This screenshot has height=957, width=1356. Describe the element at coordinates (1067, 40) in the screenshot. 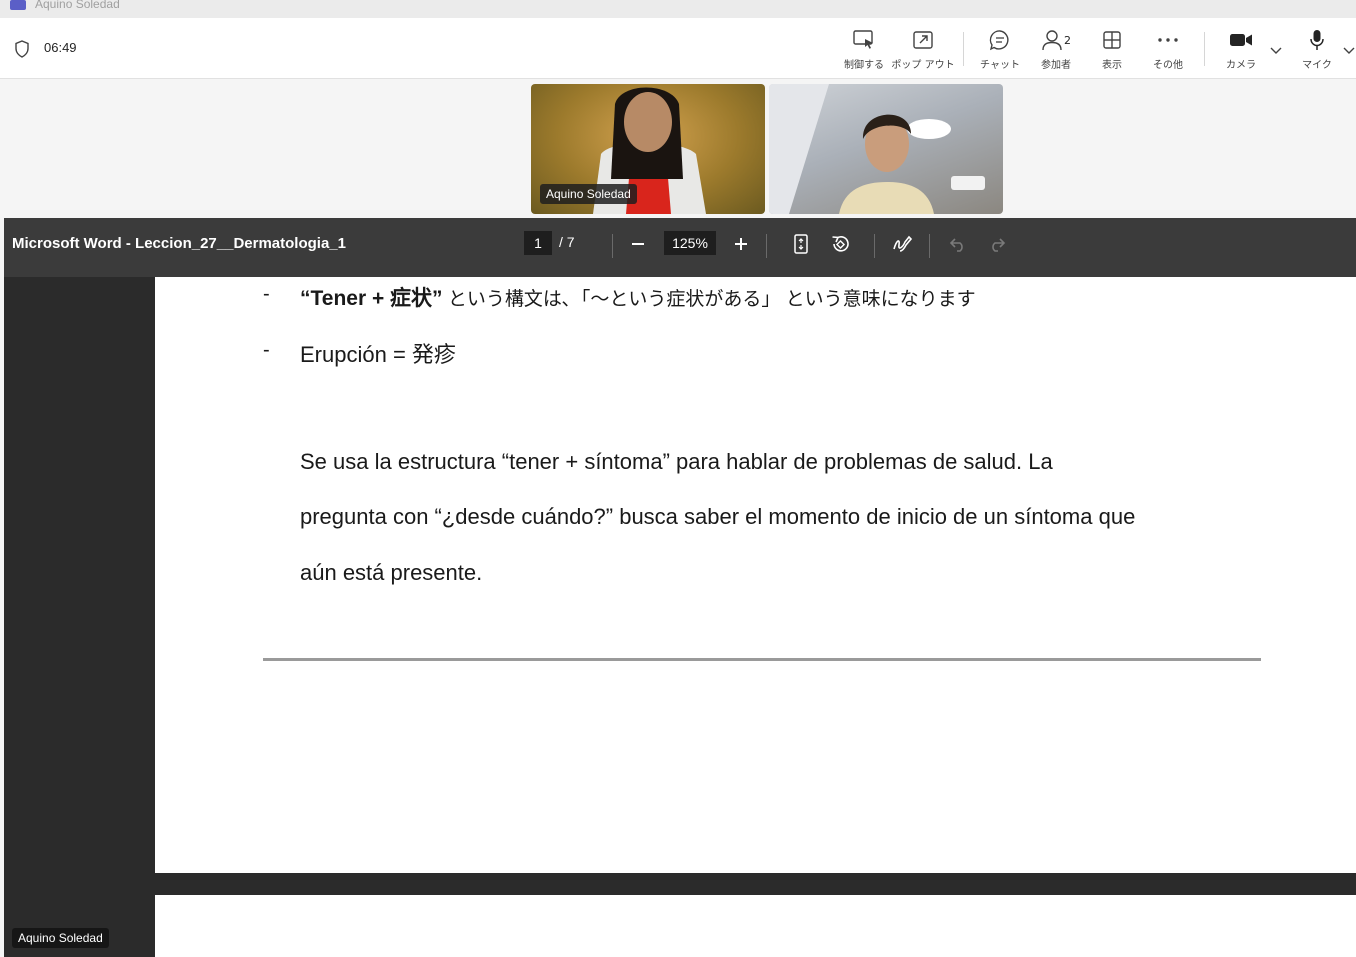

I see `people-count: 2` at that location.